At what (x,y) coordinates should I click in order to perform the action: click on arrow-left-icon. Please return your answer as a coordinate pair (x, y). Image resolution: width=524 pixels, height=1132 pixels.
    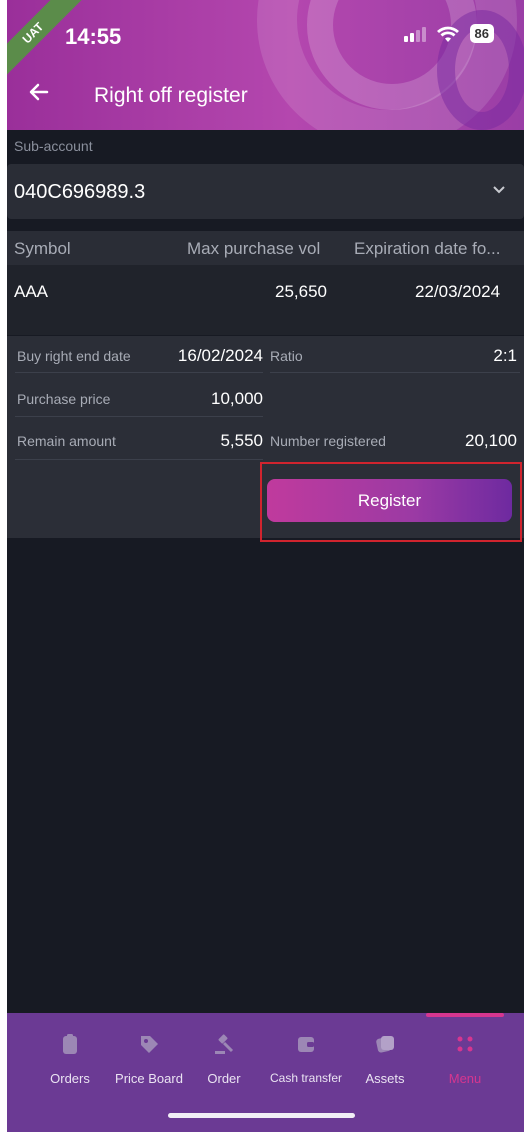
    Looking at the image, I should click on (39, 94).